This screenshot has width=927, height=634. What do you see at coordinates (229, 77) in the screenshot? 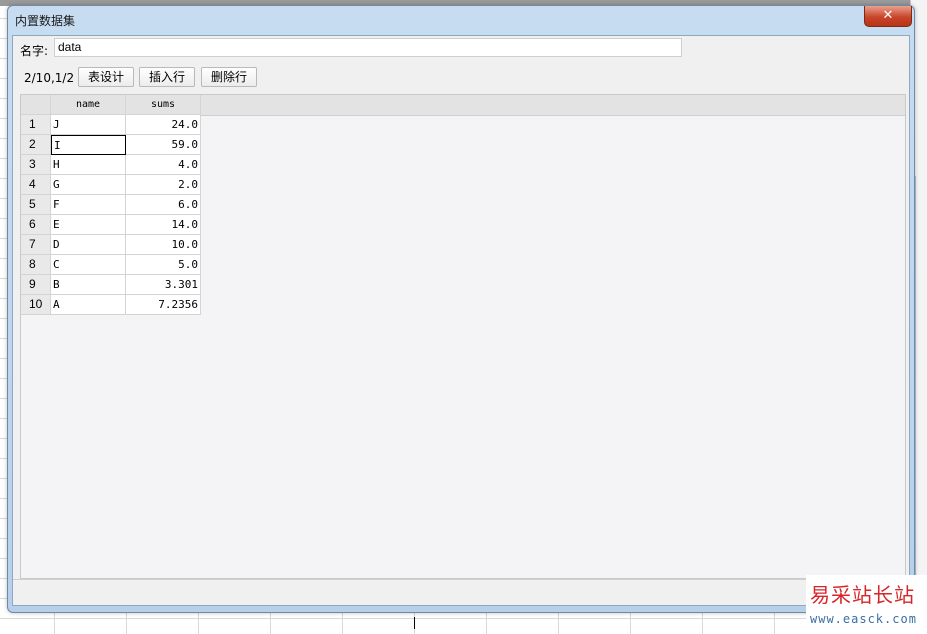
I see `delete-row-button: 删除行` at bounding box center [229, 77].